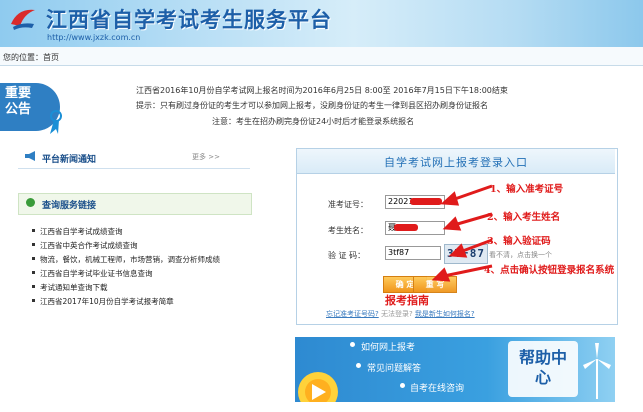 This screenshot has height=412, width=643. I want to click on login-help-links: 忘记准考证号码? 无法登录? 我是新生如何报名?, so click(400, 314).